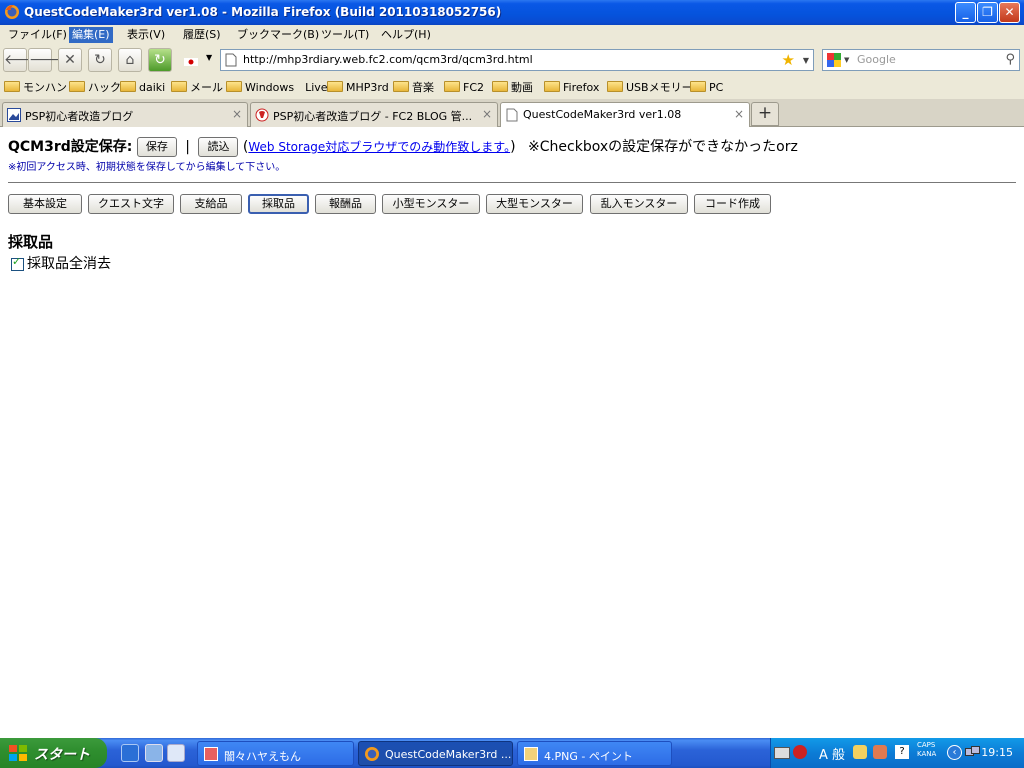 This screenshot has height=768, width=1024. What do you see at coordinates (69, 264) in the screenshot?
I see `clear-all-label: 採取品全消去` at bounding box center [69, 264].